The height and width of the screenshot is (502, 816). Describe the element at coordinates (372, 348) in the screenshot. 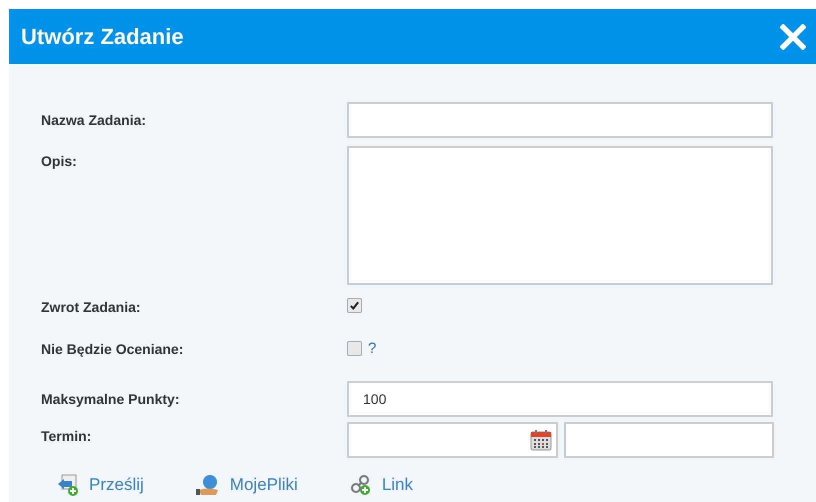

I see `help-link: ?` at that location.